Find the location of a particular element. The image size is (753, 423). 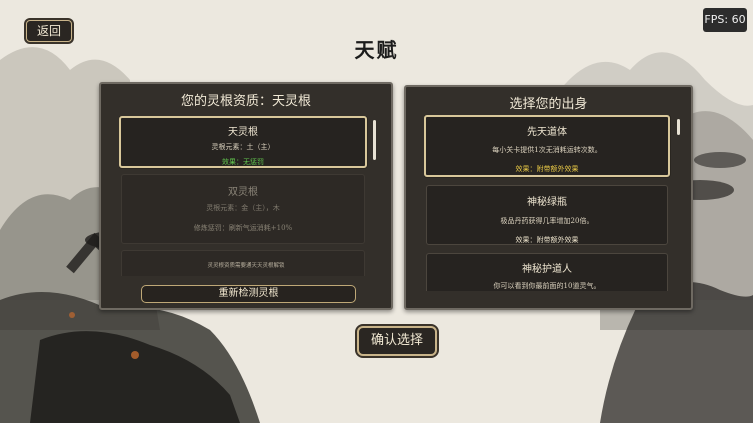

root-card-effect: 修炼惩罚：刷新气运消耗+10% is located at coordinates (243, 228).